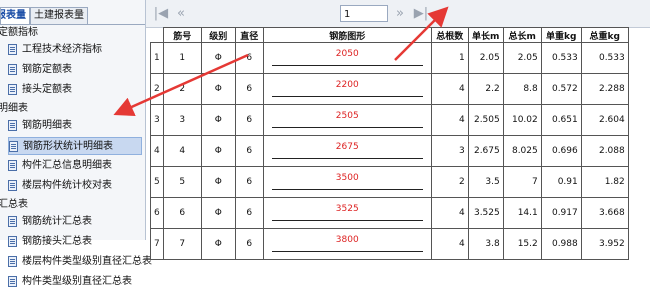 Image resolution: width=650 pixels, height=291 pixels. I want to click on rebar-line-shape, so click(347, 251).